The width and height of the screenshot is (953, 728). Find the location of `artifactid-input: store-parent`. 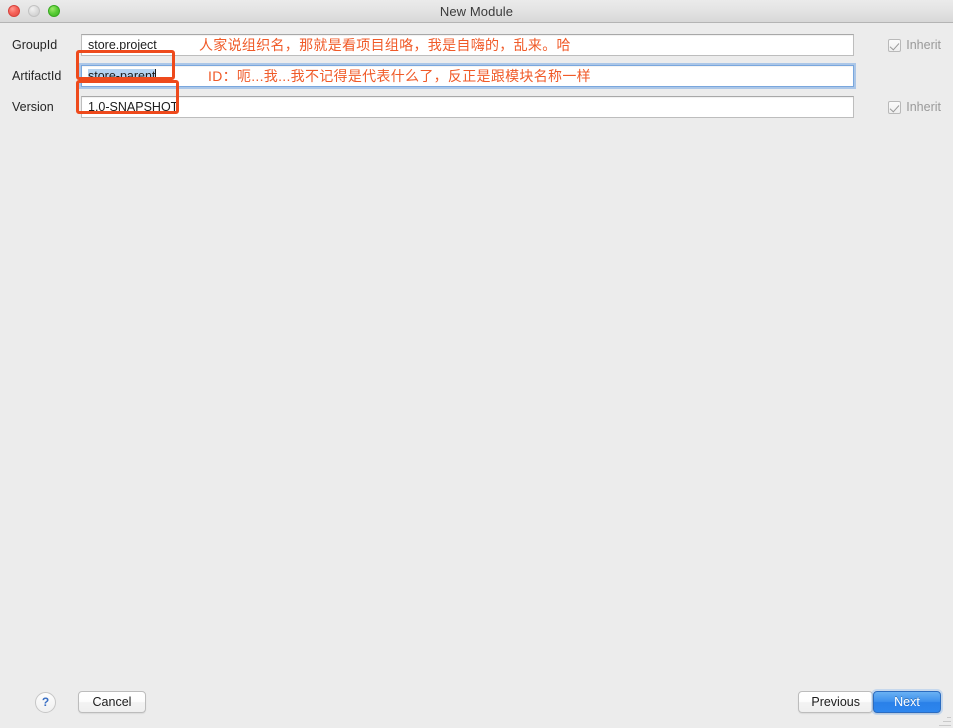

artifactid-input: store-parent is located at coordinates (467, 76).